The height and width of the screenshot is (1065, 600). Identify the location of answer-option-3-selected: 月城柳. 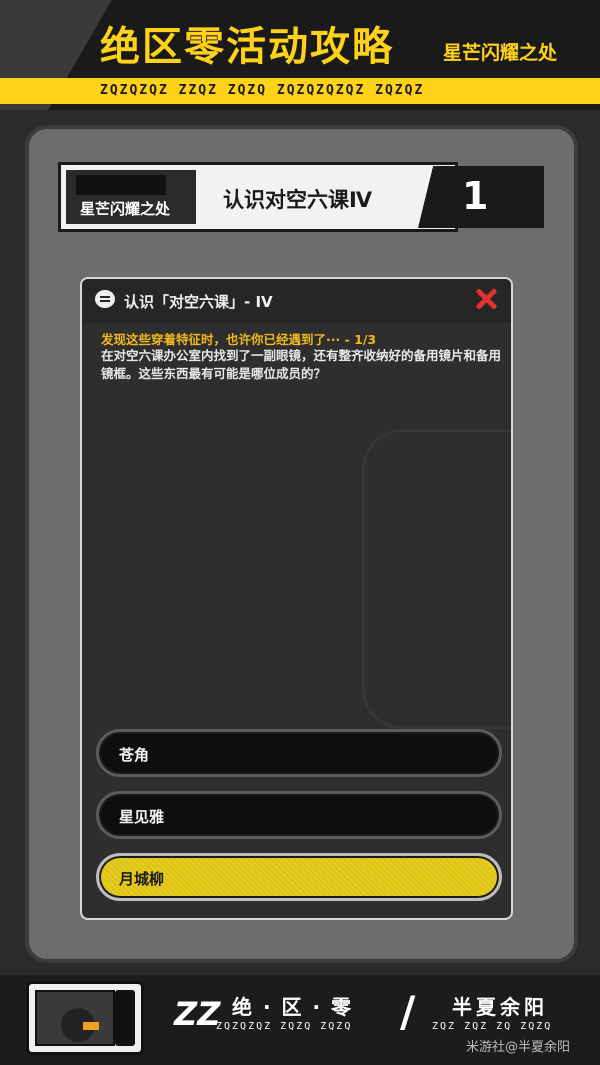
(299, 877).